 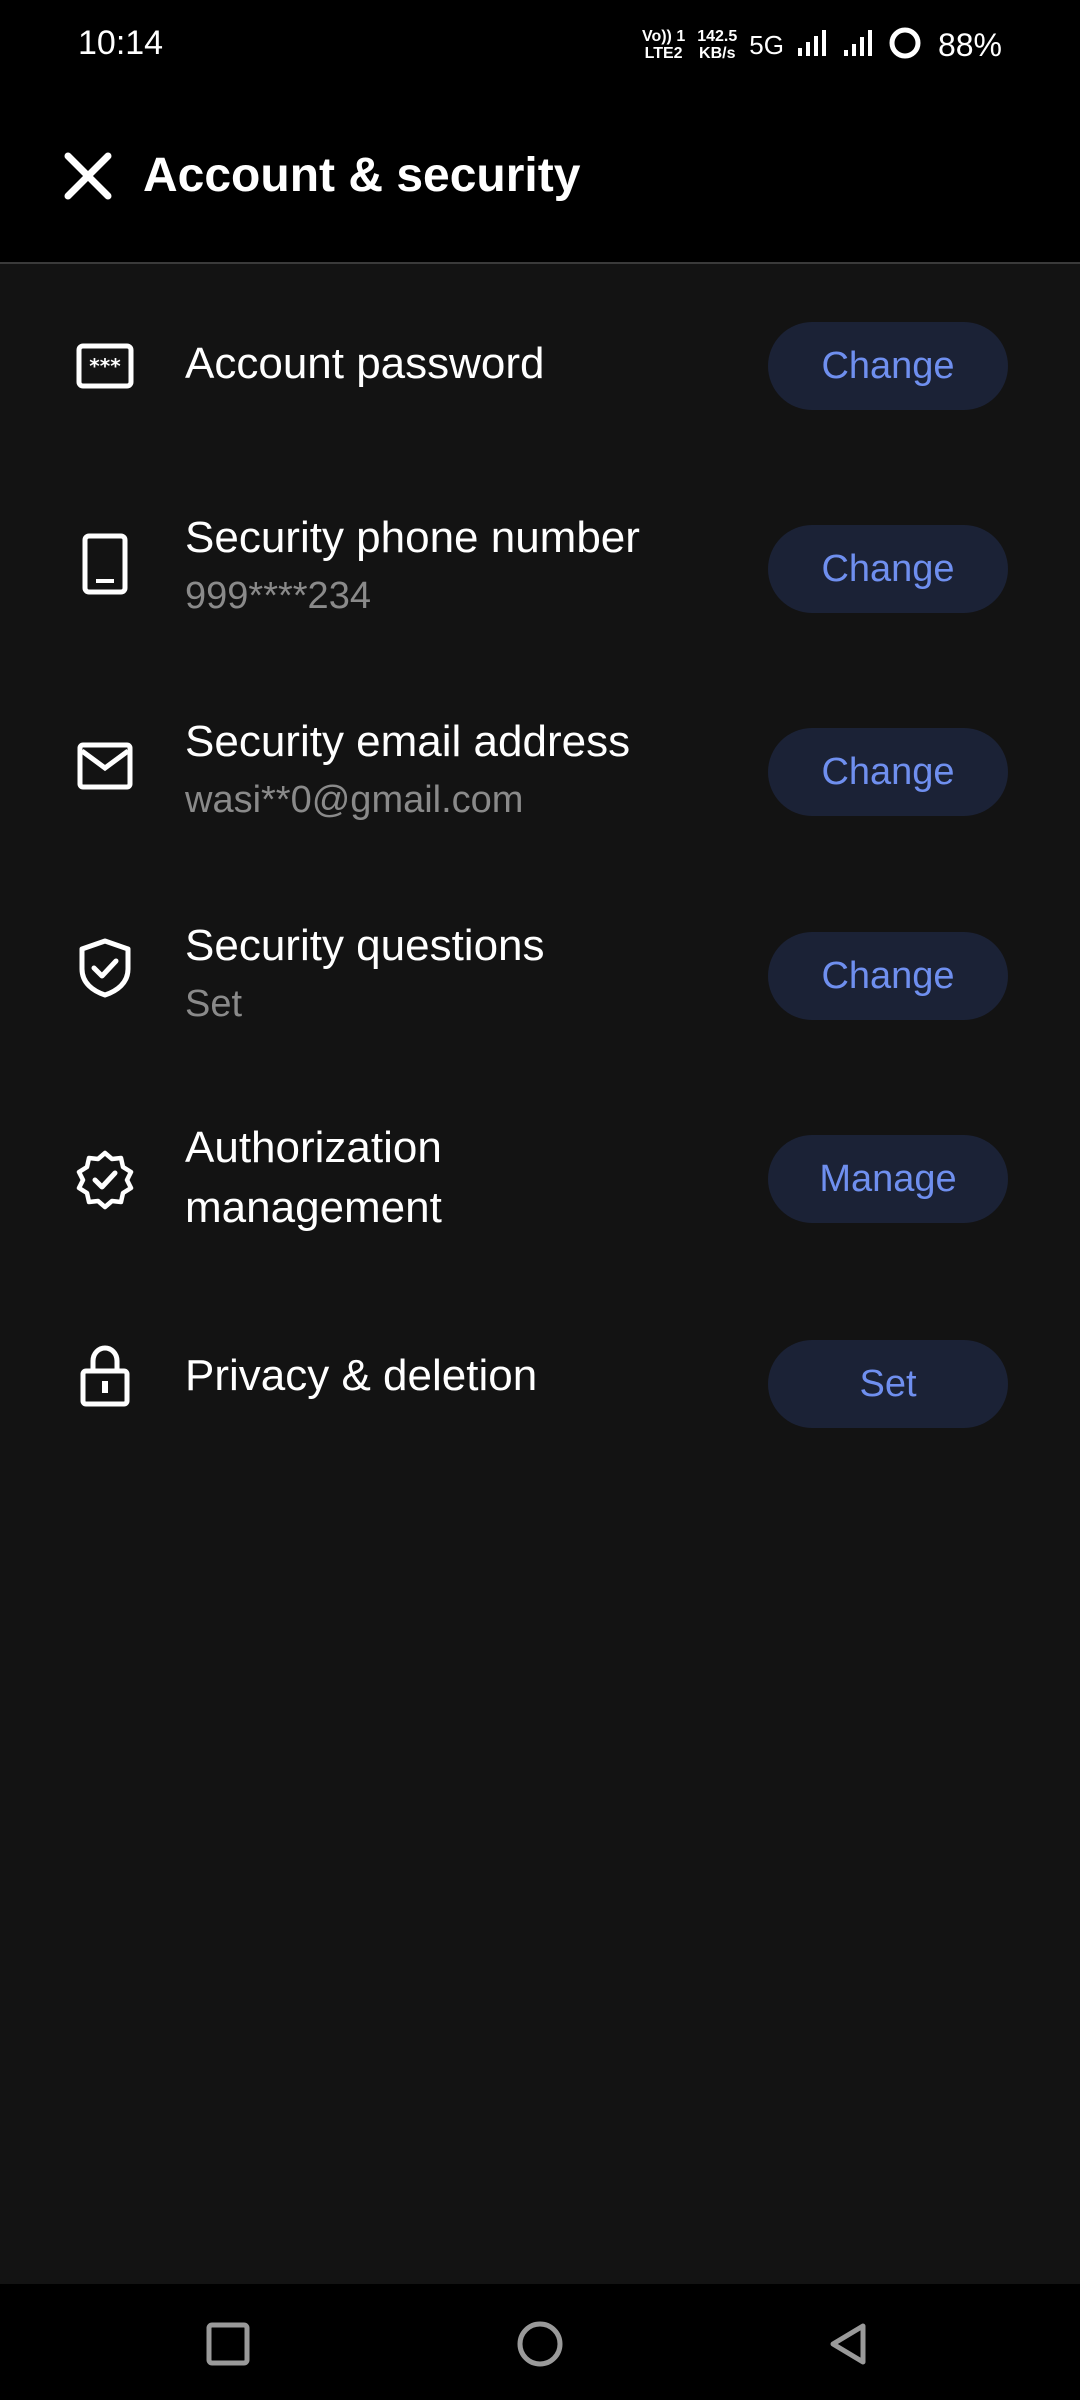 I want to click on row-text: Privacy & deletion, so click(x=445, y=1376).